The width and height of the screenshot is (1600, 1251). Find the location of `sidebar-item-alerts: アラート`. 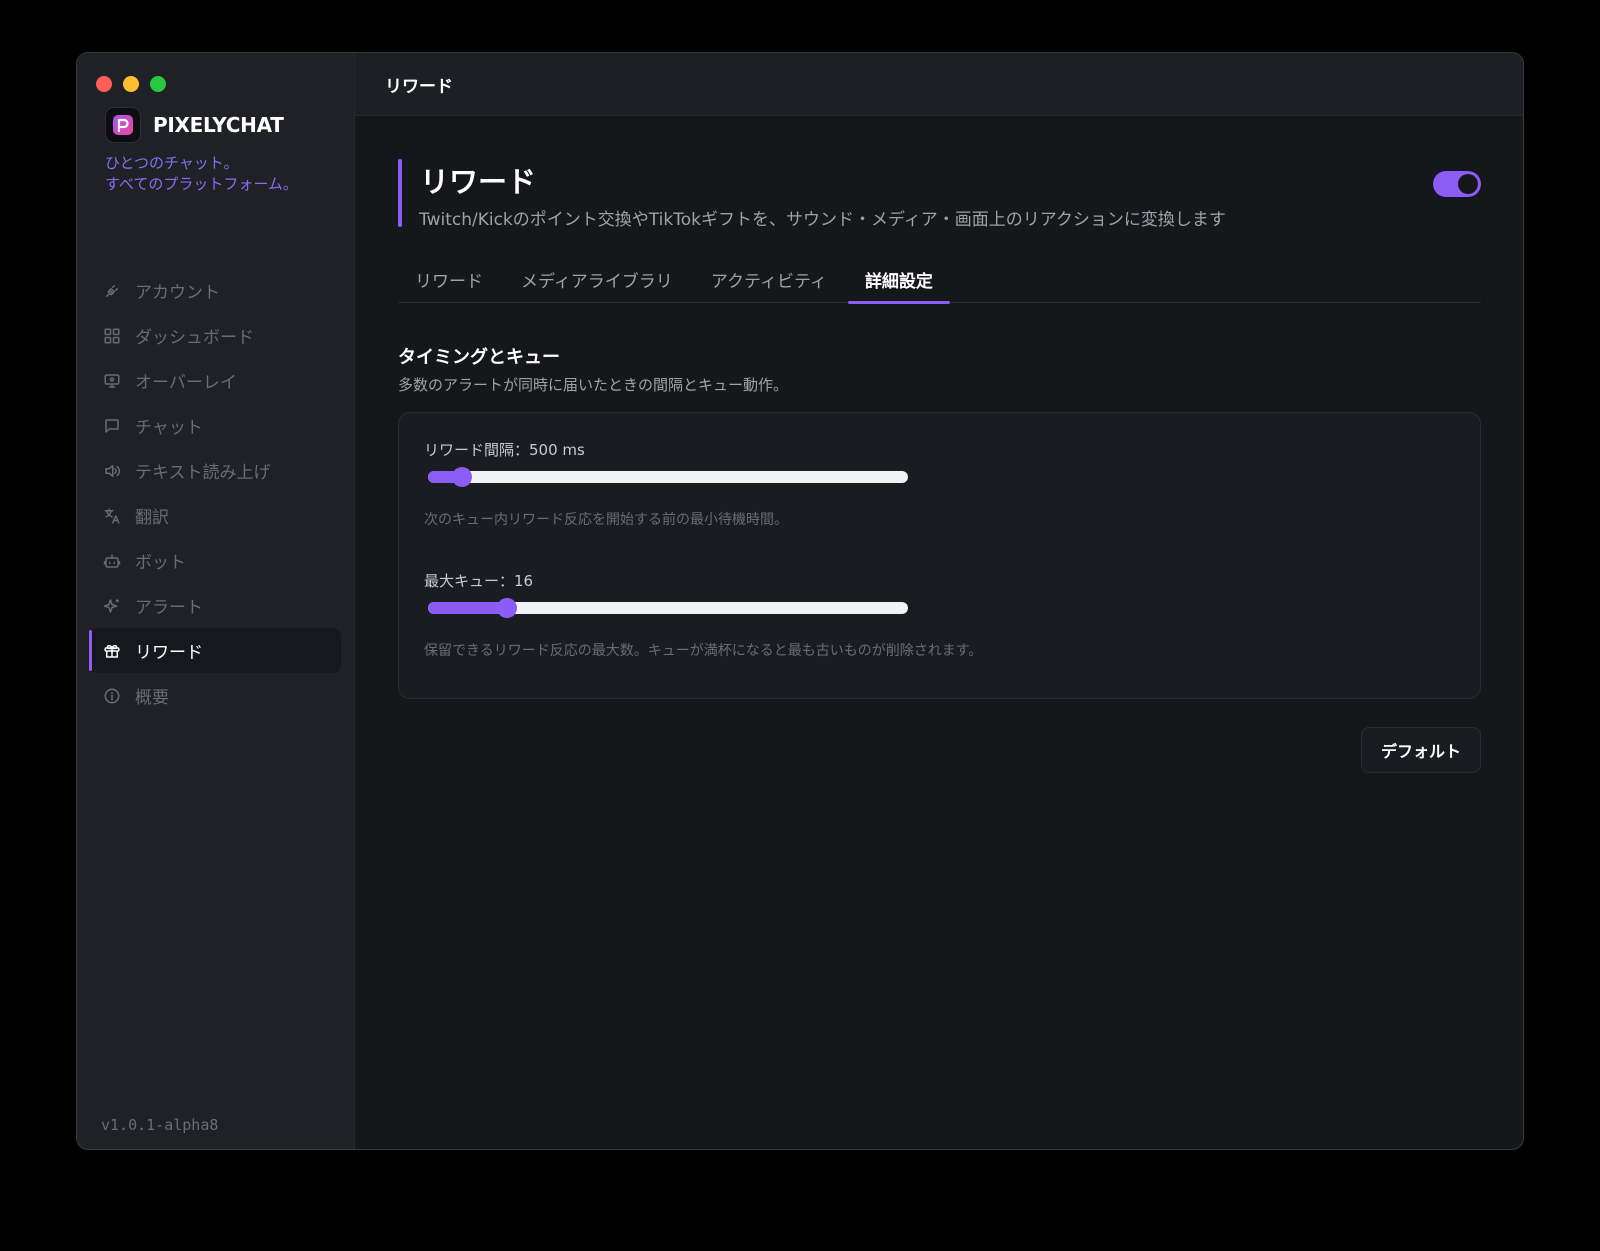

sidebar-item-alerts: アラート is located at coordinates (215, 605).